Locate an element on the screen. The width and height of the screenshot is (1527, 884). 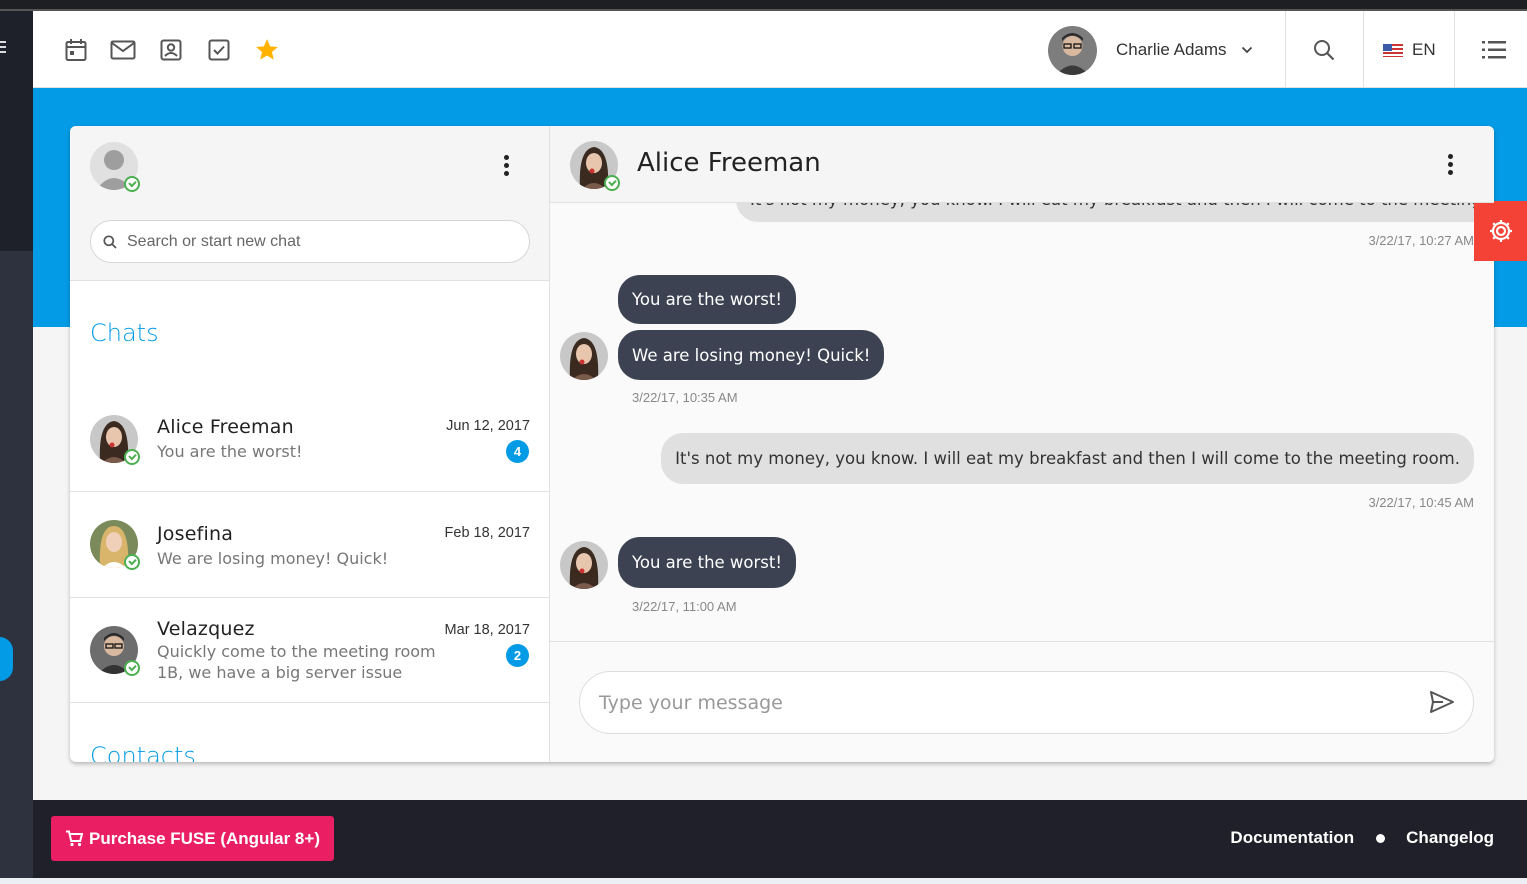
footer-links: Documentation Changelog is located at coordinates (1362, 838).